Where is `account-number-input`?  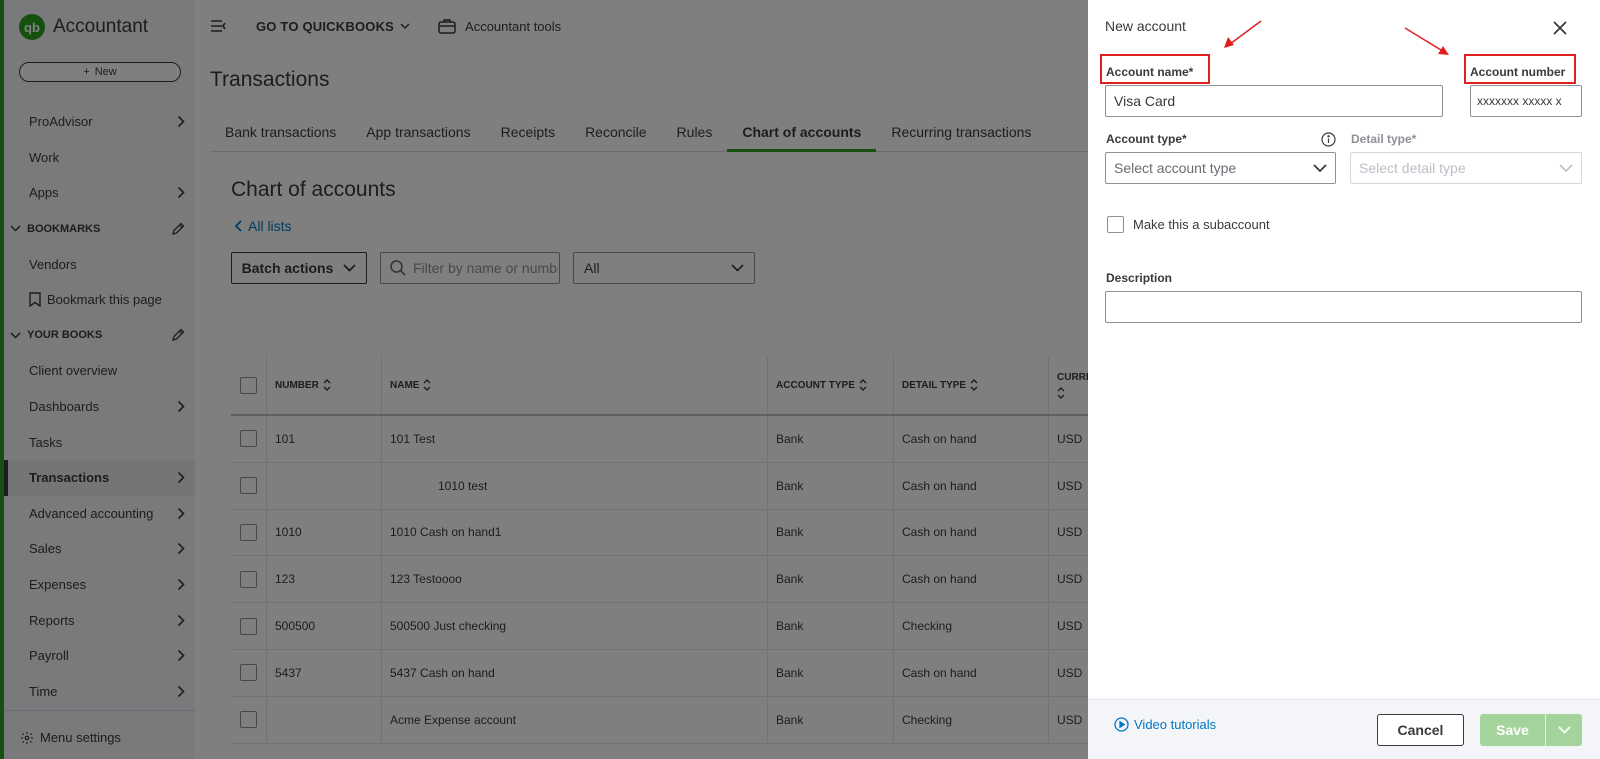
account-number-input is located at coordinates (1526, 101).